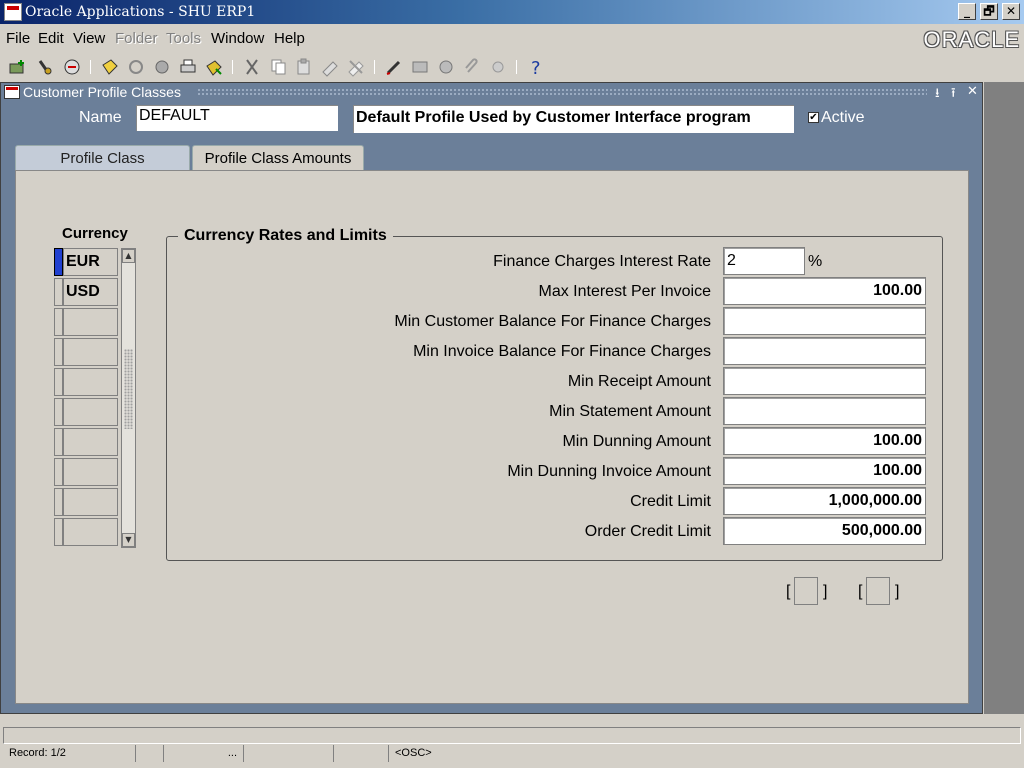 This screenshot has width=1024, height=768. What do you see at coordinates (764, 261) in the screenshot?
I see `finance-charges-interest-rate-field: 2` at bounding box center [764, 261].